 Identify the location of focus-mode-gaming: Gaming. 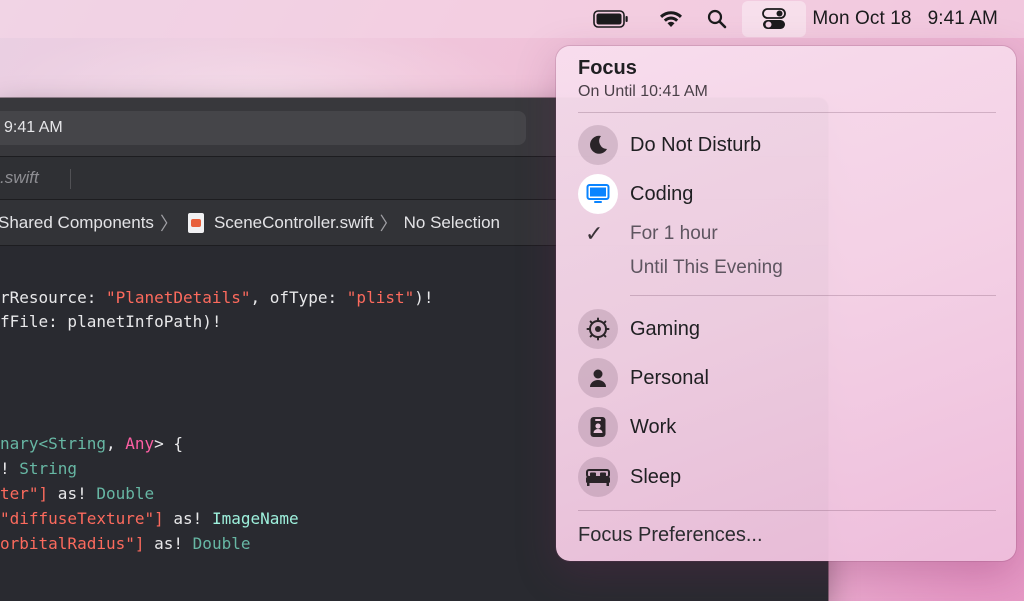
(639, 329).